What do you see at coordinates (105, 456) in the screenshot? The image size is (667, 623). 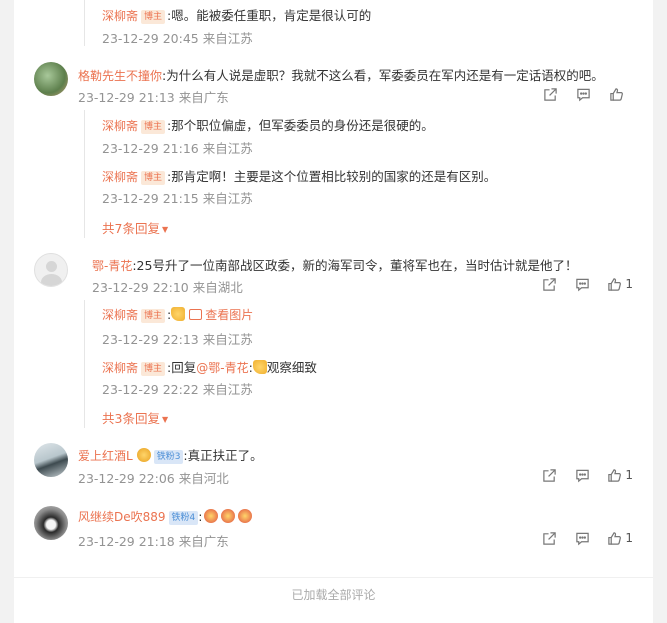 I see `comment-author: 爱上红酒L` at bounding box center [105, 456].